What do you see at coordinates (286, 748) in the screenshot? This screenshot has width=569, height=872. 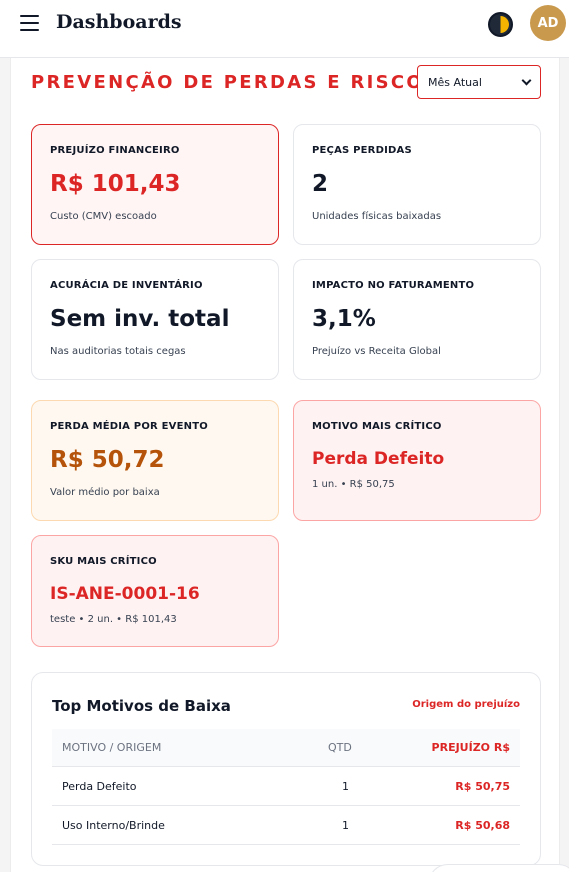 I see `table-header: MOTIVO / ORIGEM QTD PREJUÍZO R$` at bounding box center [286, 748].